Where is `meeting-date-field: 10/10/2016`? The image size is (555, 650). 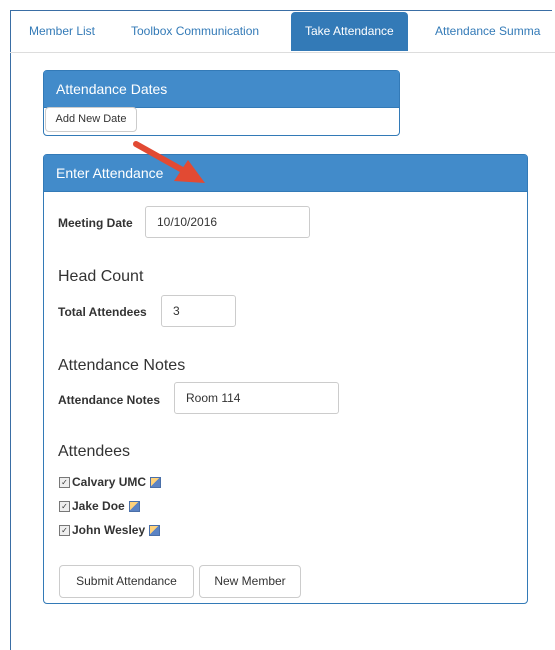 meeting-date-field: 10/10/2016 is located at coordinates (227, 222).